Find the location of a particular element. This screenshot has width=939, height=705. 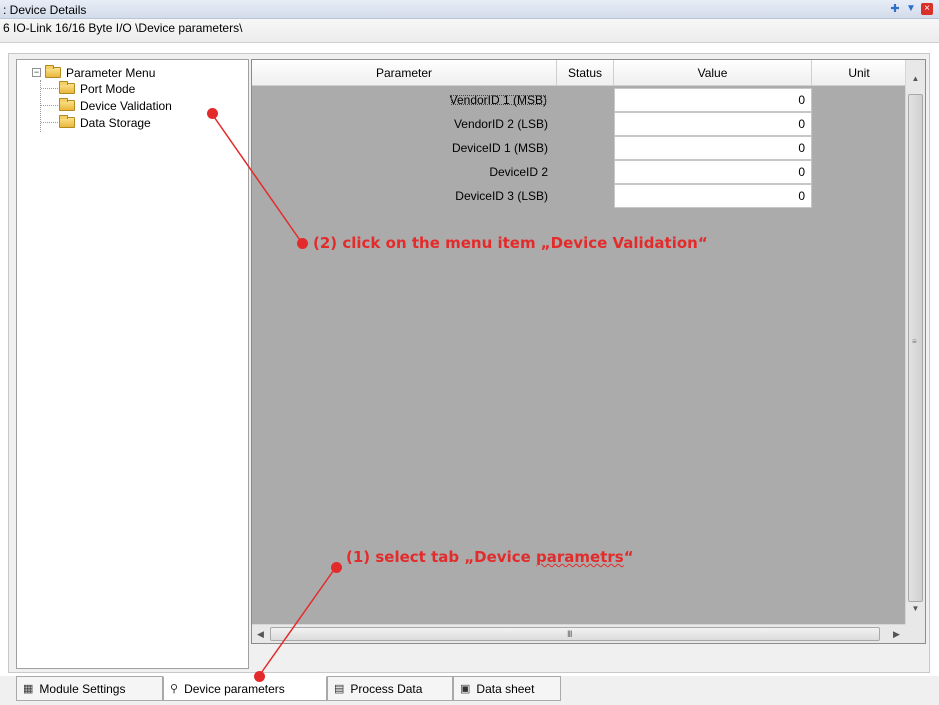

table-row: DeviceID 2 0 is located at coordinates (532, 172).